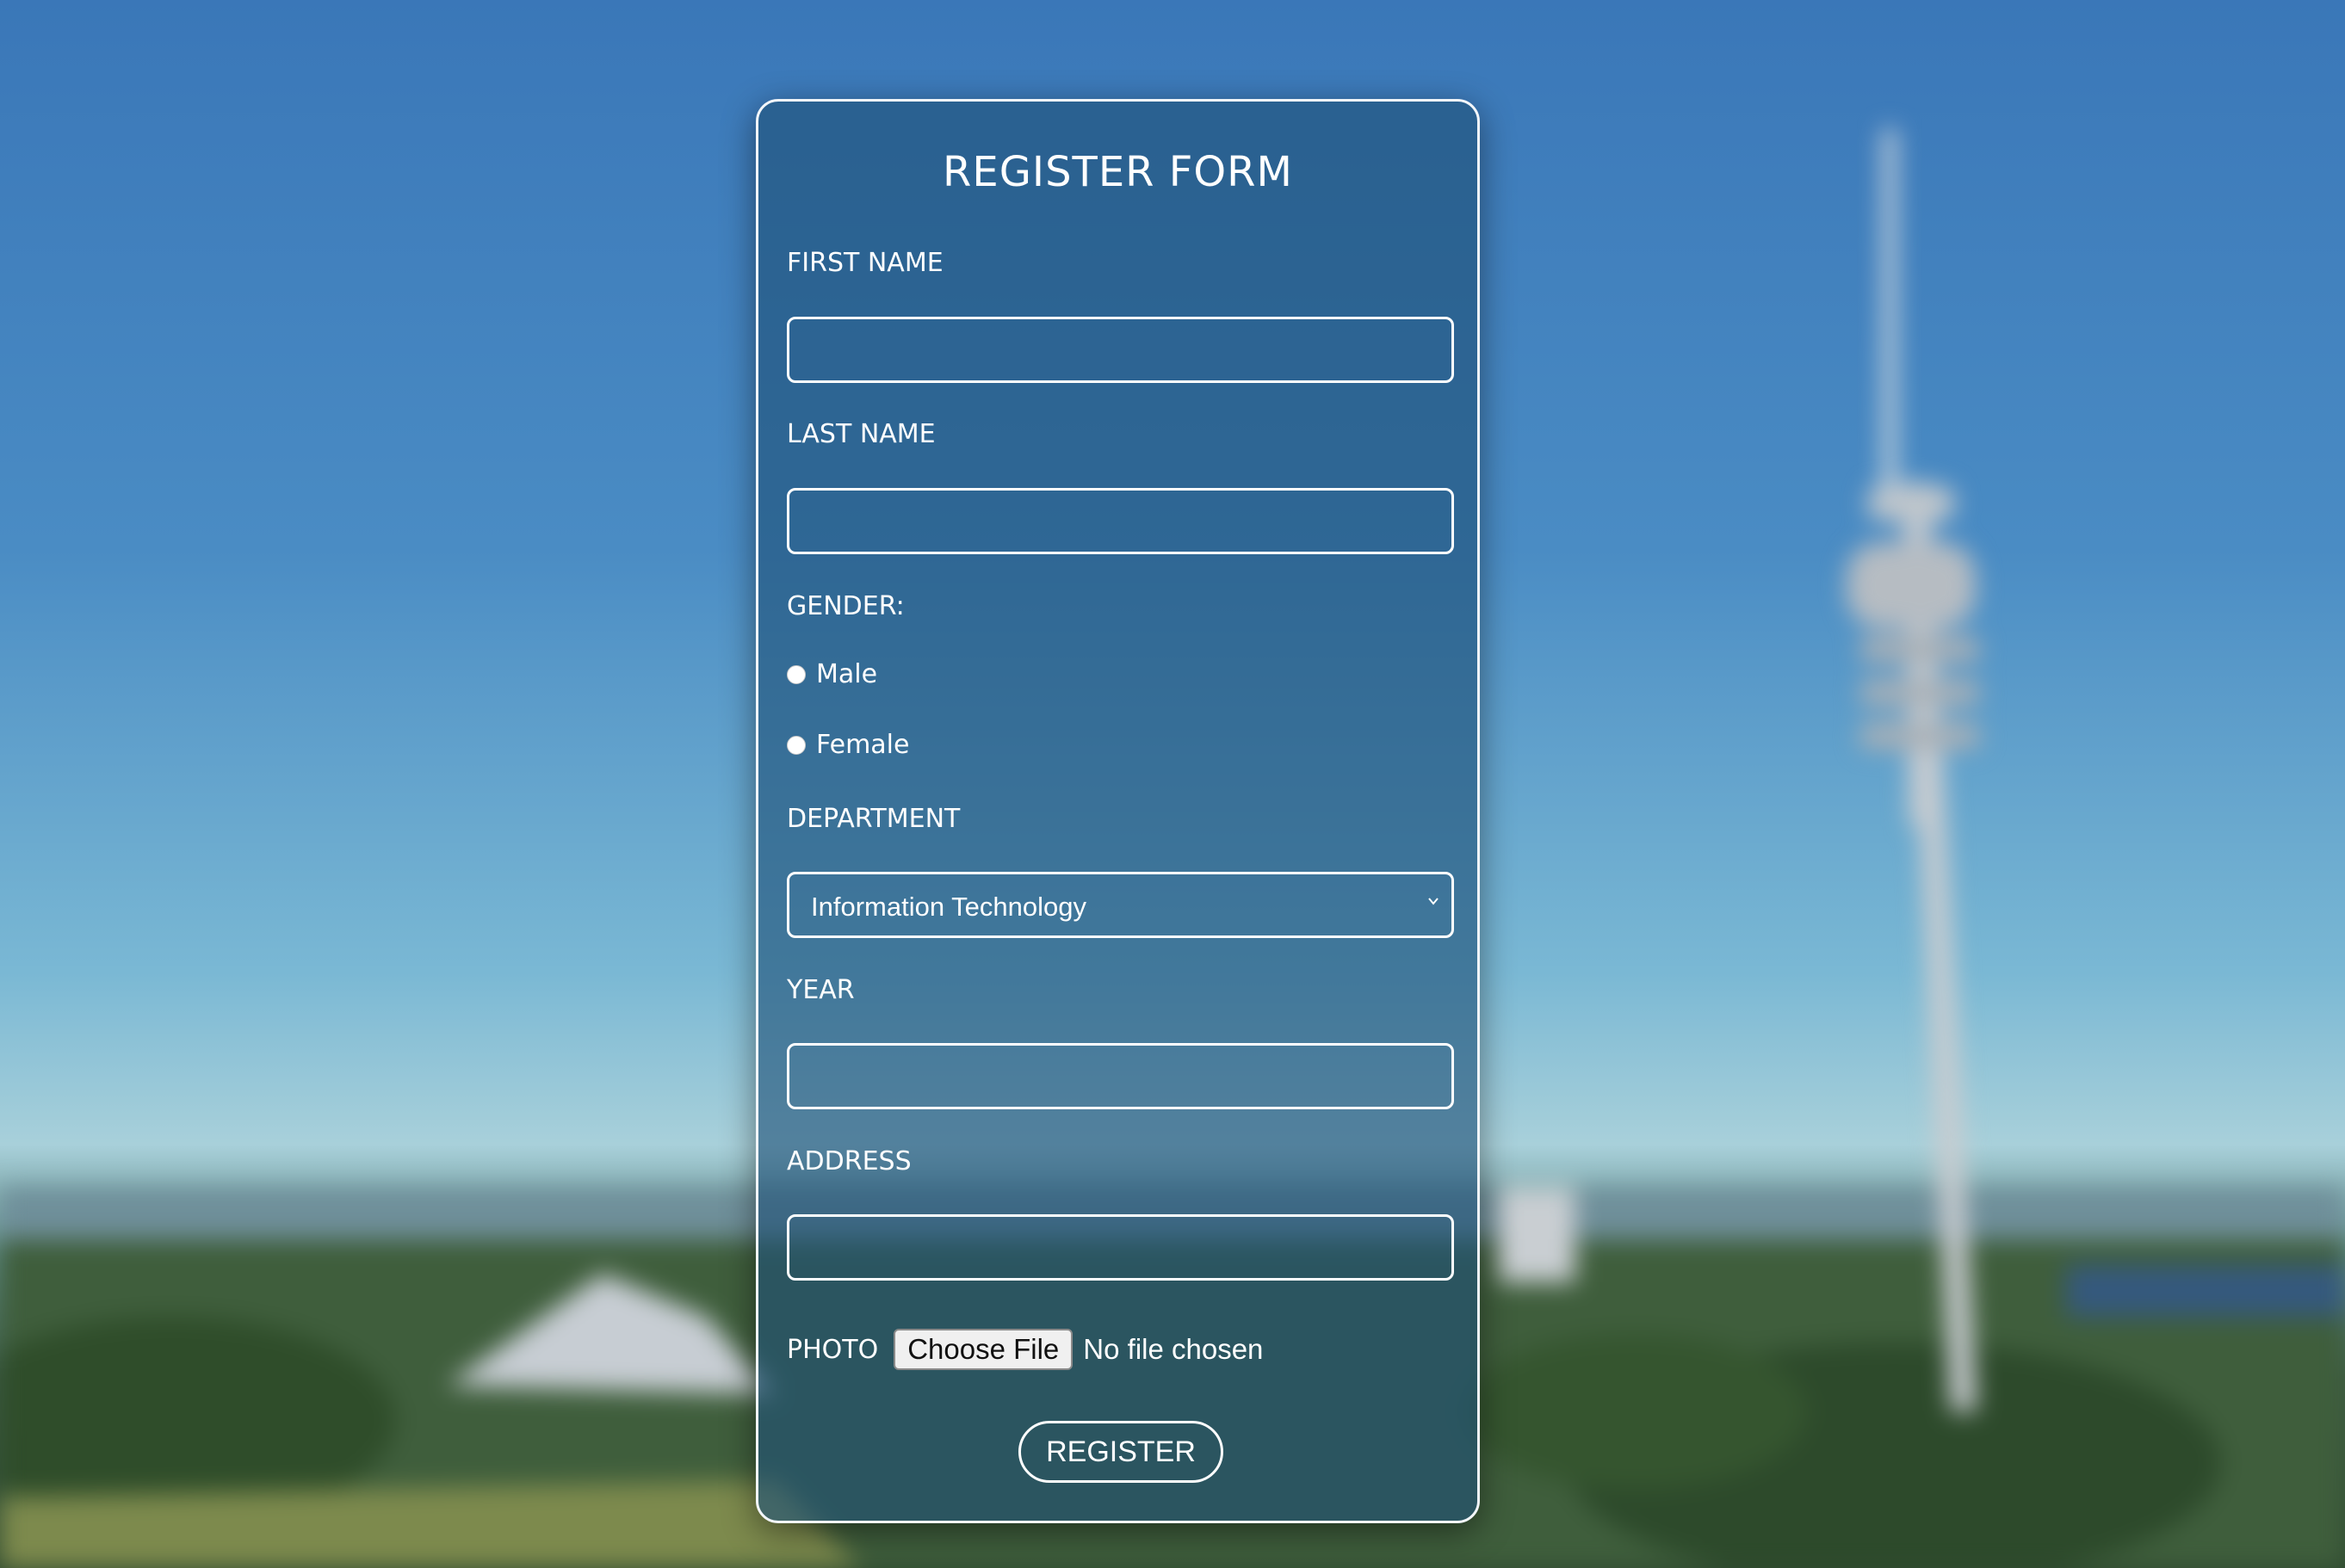  Describe the element at coordinates (849, 1161) in the screenshot. I see `address-label: ADDRESS` at that location.